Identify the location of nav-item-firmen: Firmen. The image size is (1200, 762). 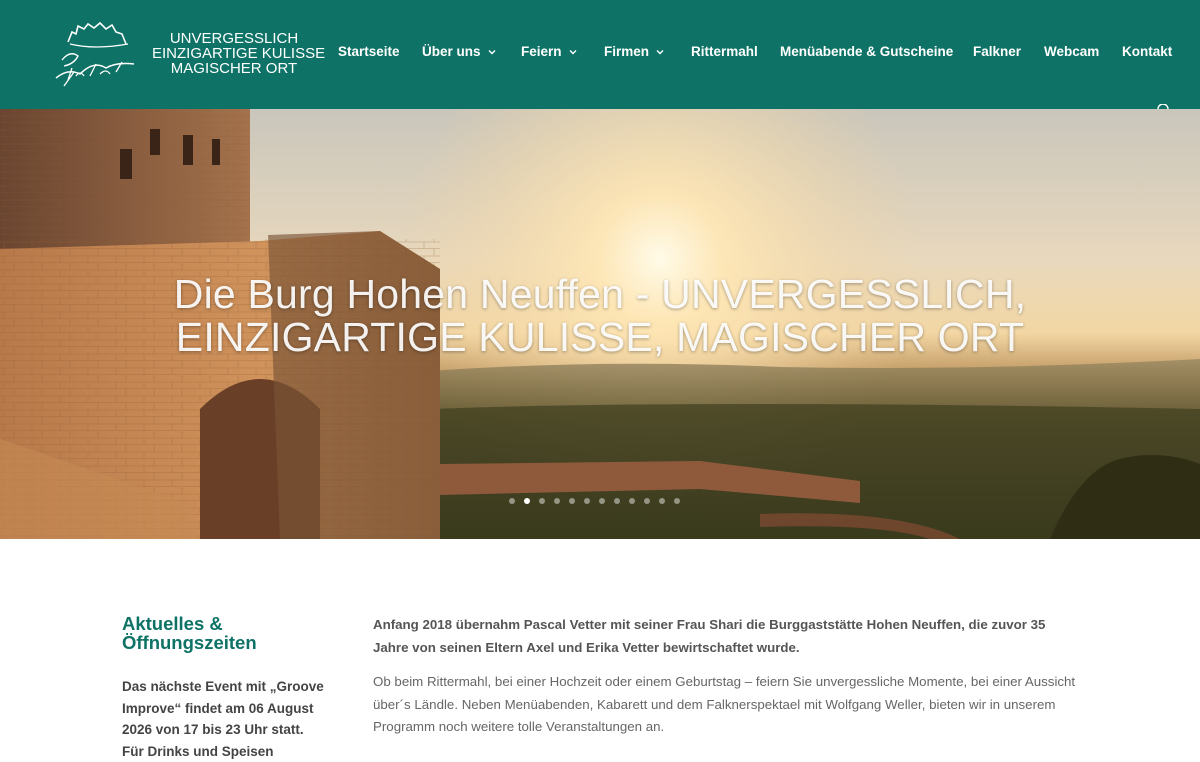
(634, 51).